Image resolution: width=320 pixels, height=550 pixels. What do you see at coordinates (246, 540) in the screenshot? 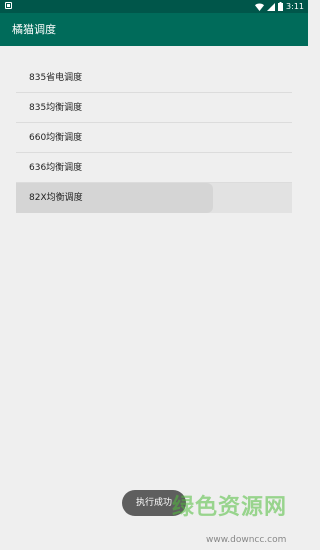
I see `watermark-url: www.downcc.com` at bounding box center [246, 540].